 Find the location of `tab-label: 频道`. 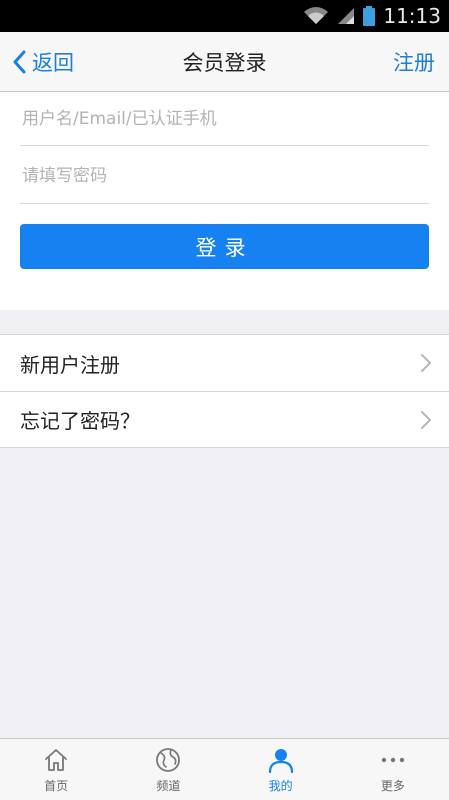

tab-label: 频道 is located at coordinates (168, 786).